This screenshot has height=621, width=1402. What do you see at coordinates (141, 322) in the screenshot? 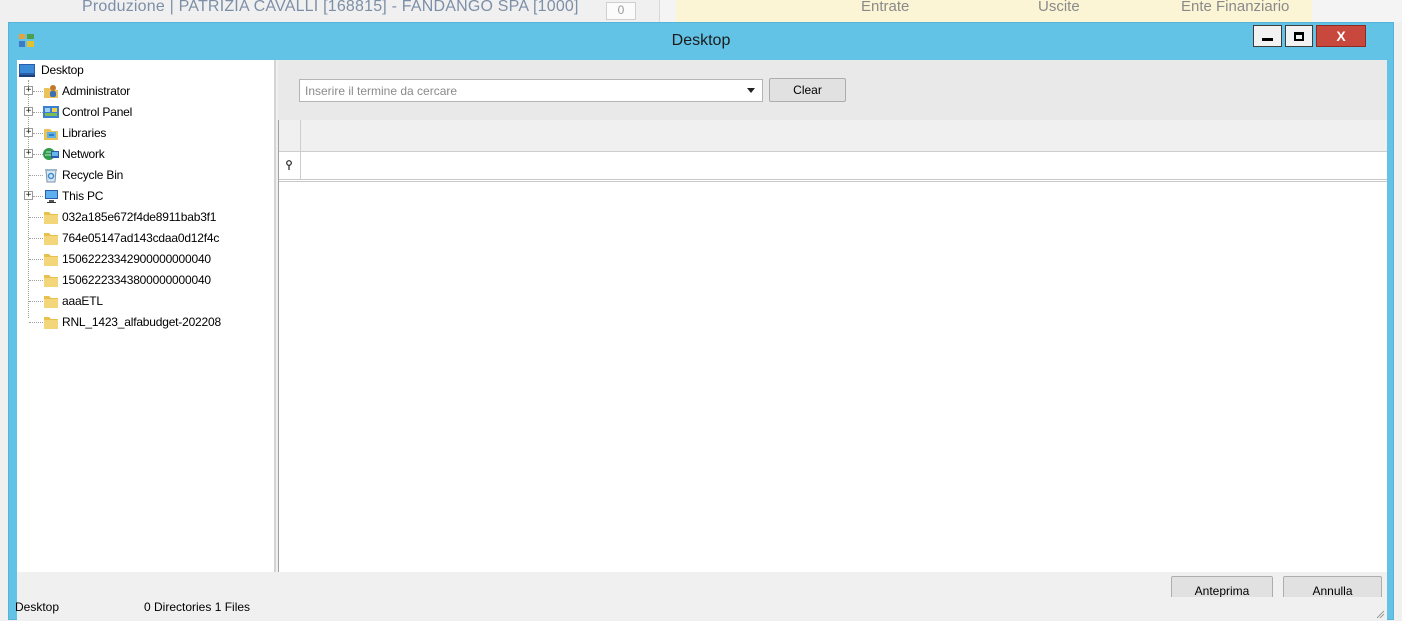
I see `tree-item-label: RNL_1423_alfabudget-202208` at bounding box center [141, 322].